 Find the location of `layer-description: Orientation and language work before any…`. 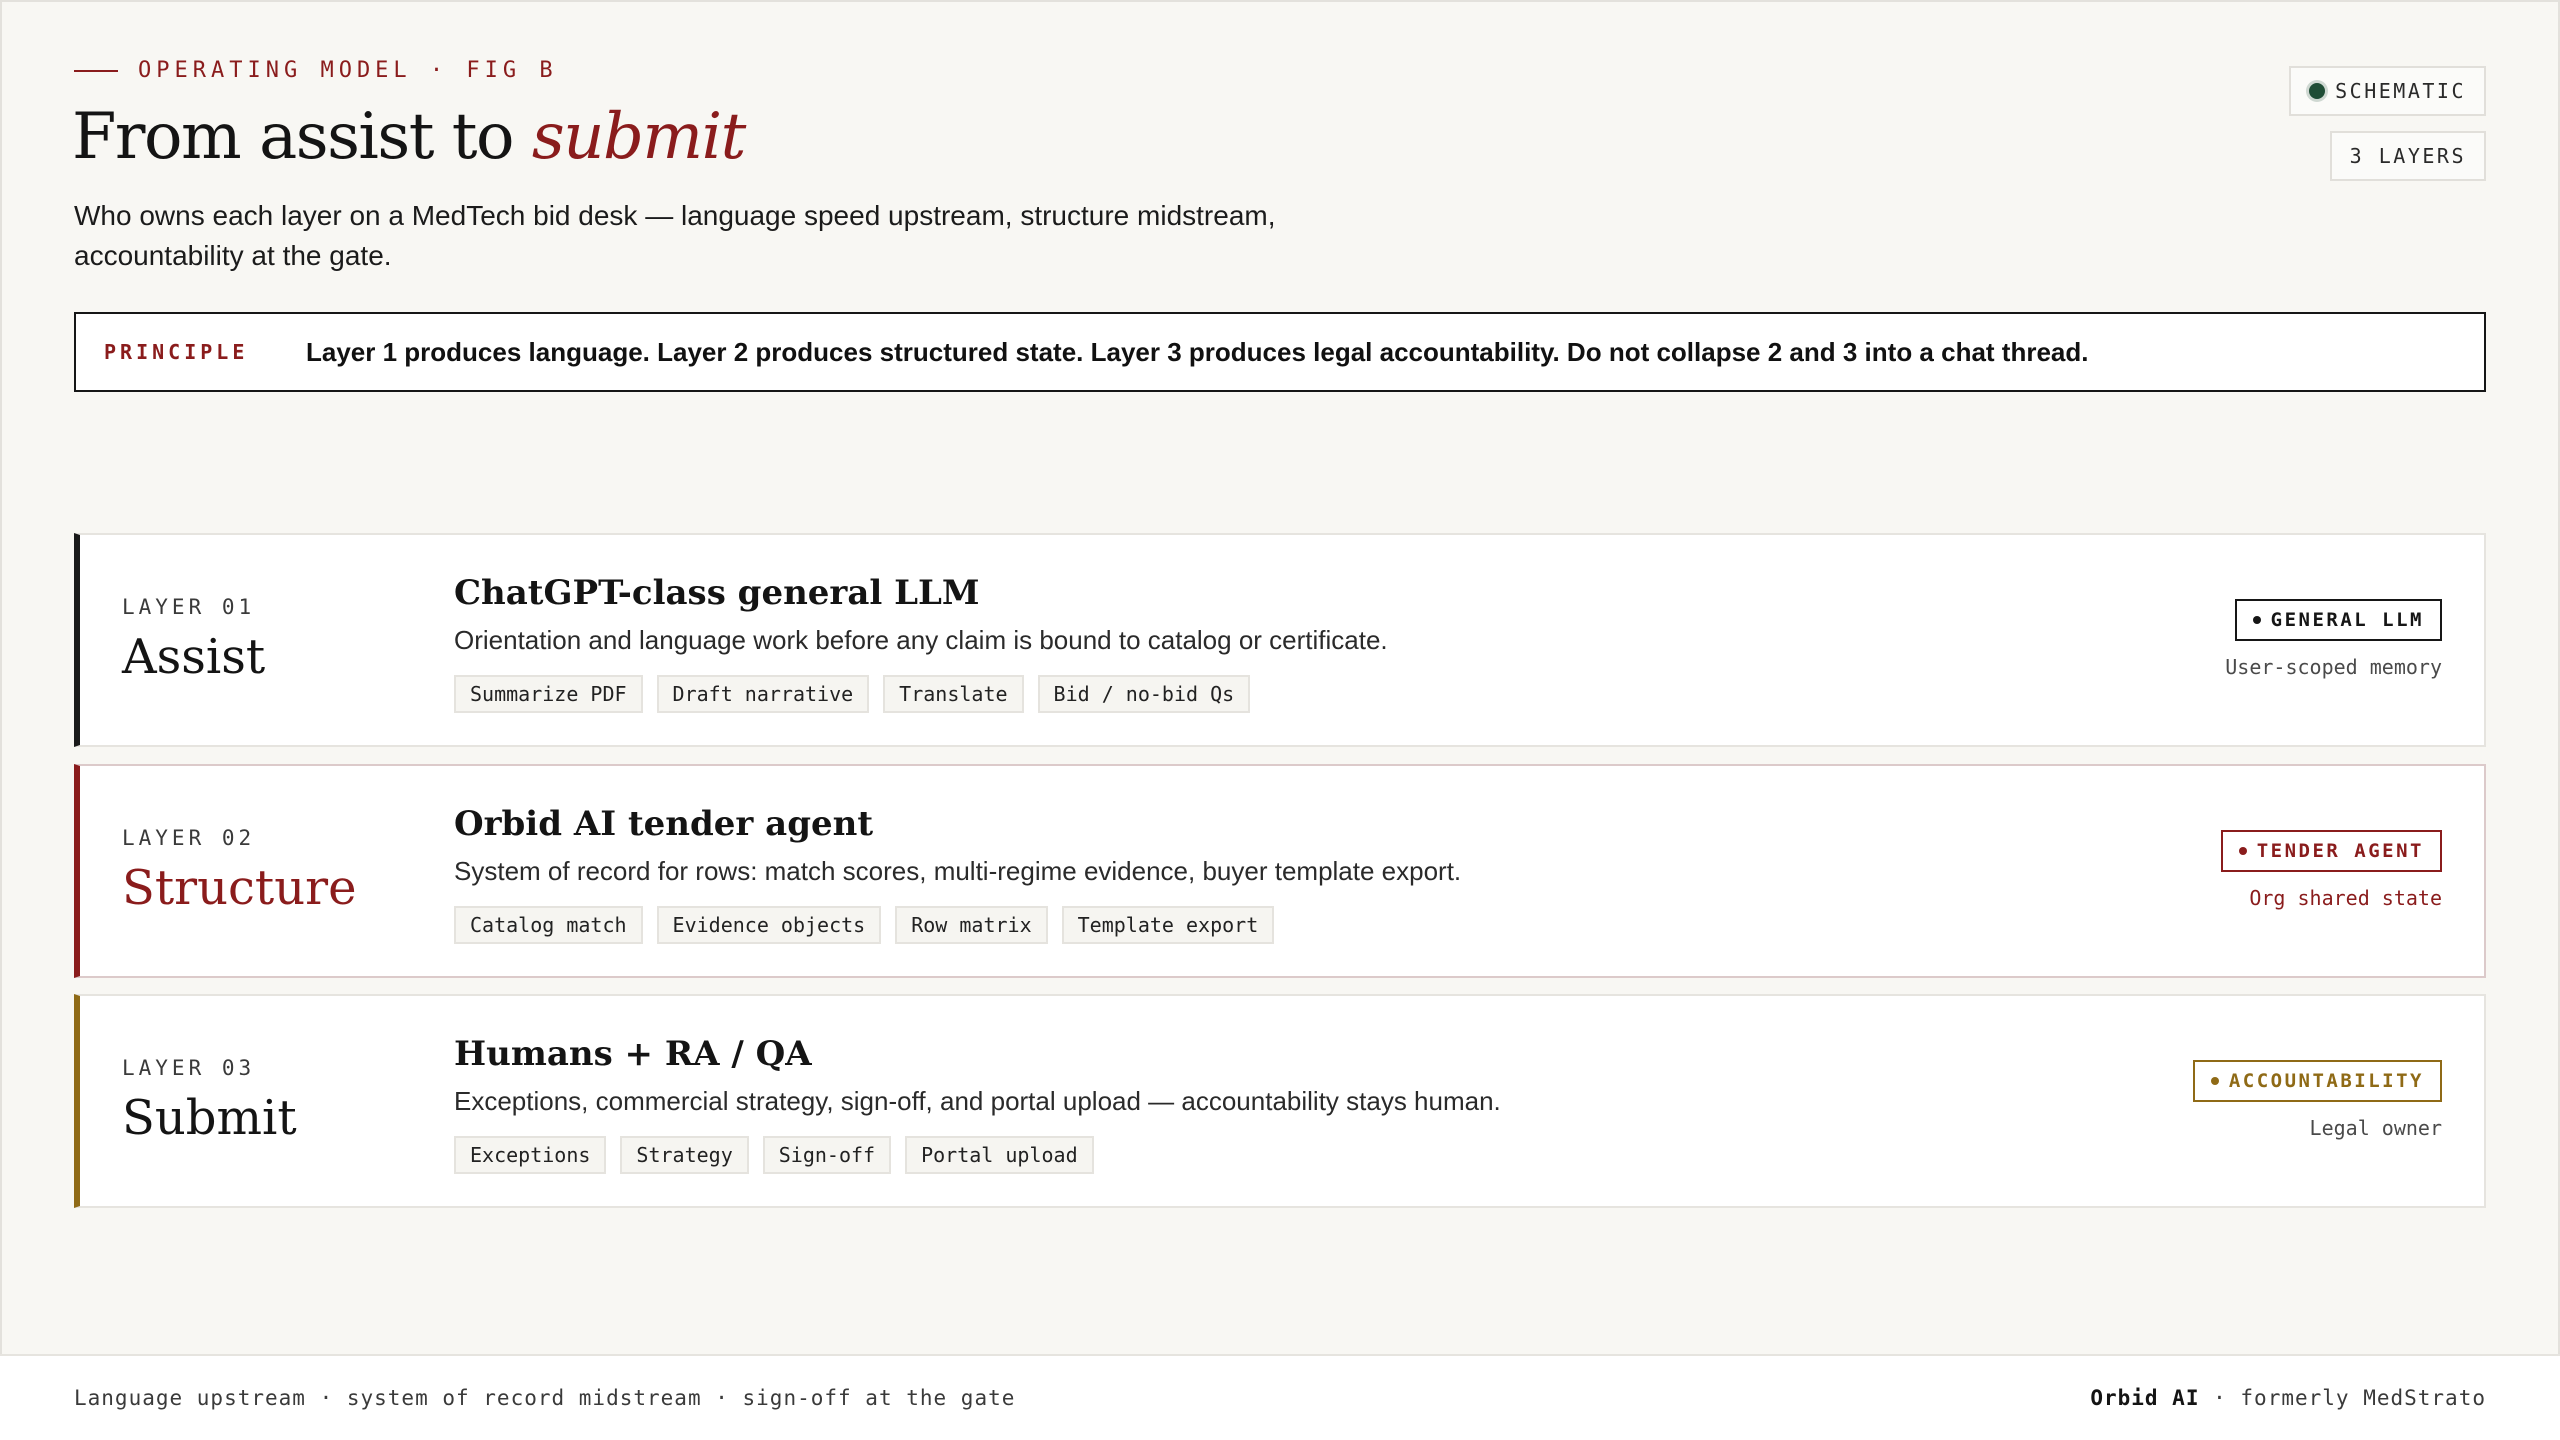

layer-description: Orientation and language work before any… is located at coordinates (921, 640).